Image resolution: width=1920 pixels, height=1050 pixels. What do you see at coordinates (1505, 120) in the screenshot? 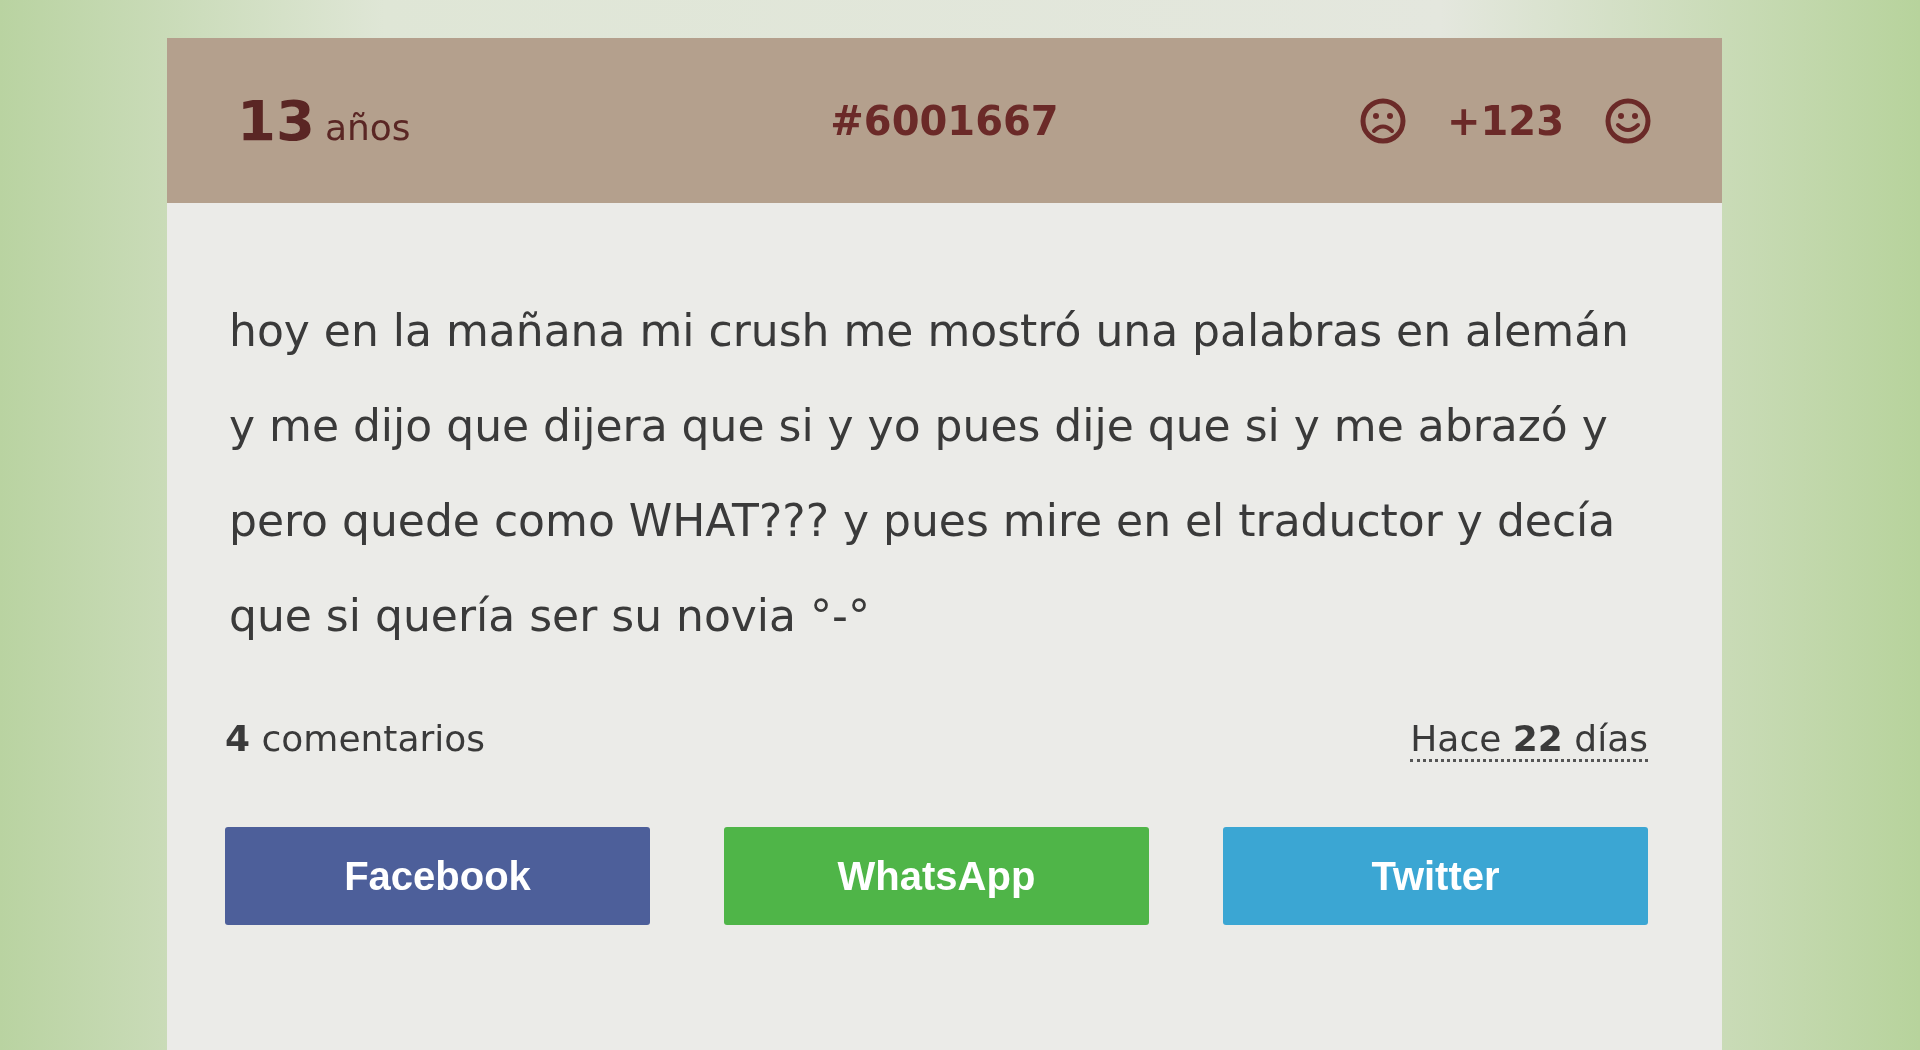
I see `vote-score: +123` at bounding box center [1505, 120].